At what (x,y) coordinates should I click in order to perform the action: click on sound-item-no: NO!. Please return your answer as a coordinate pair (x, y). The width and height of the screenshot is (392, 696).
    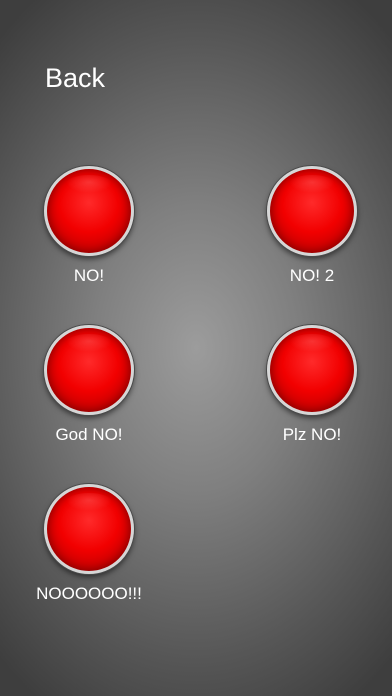
    Looking at the image, I should click on (89, 236).